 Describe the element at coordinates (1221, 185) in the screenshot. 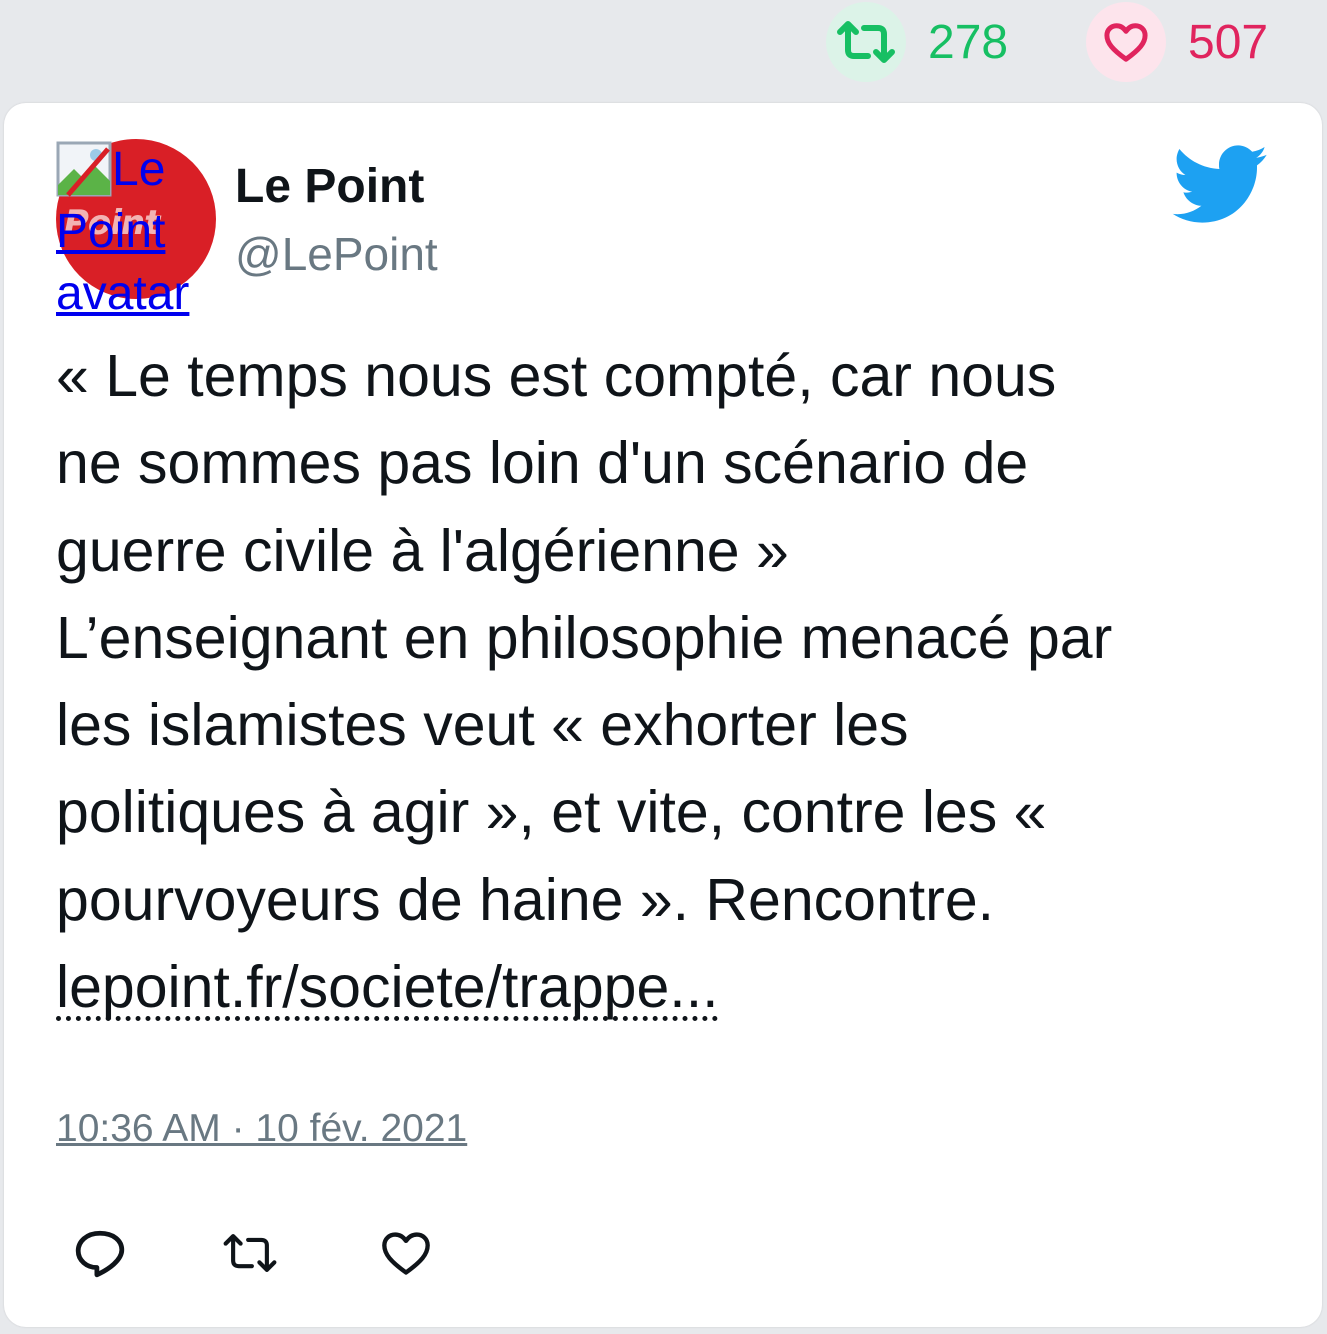

I see `twitter-bird-icon` at that location.